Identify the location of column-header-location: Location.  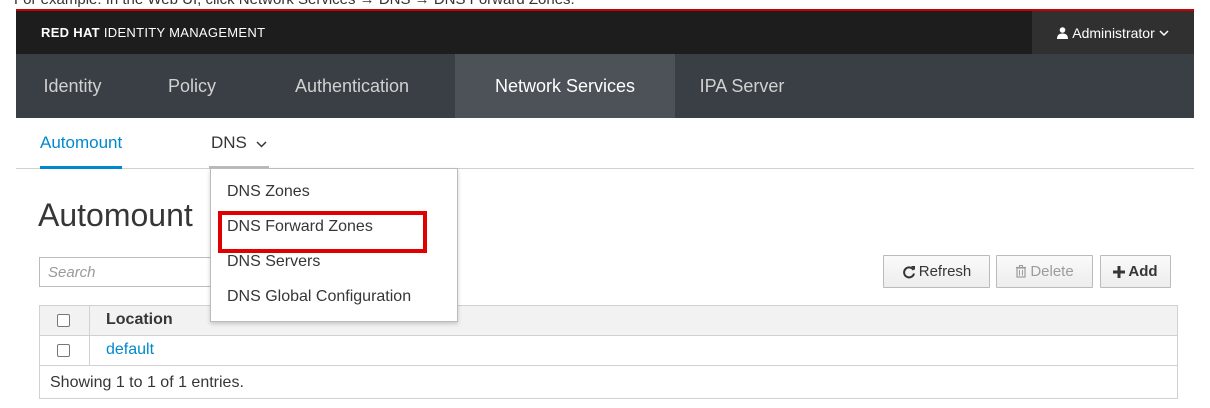
(139, 319).